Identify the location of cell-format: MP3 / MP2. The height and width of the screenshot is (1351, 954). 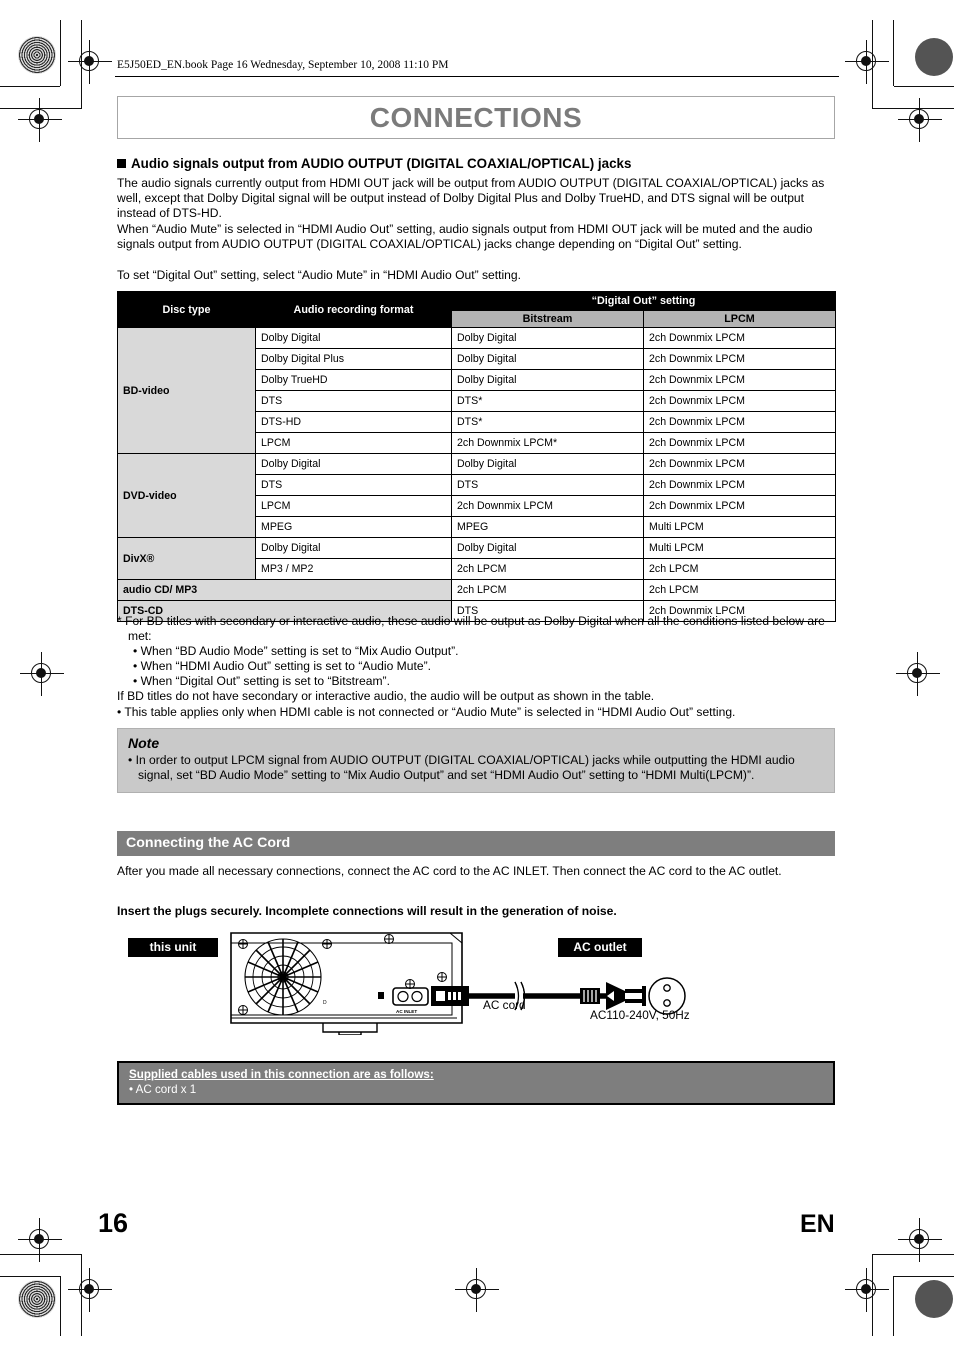
(353, 569).